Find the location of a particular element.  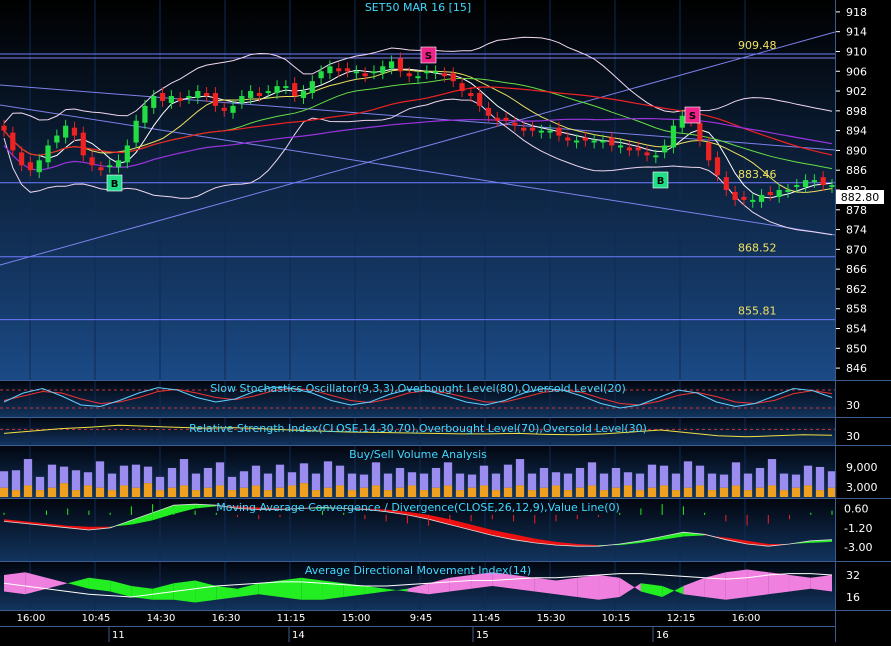

y-tick-label: 870 is located at coordinates (856, 249).